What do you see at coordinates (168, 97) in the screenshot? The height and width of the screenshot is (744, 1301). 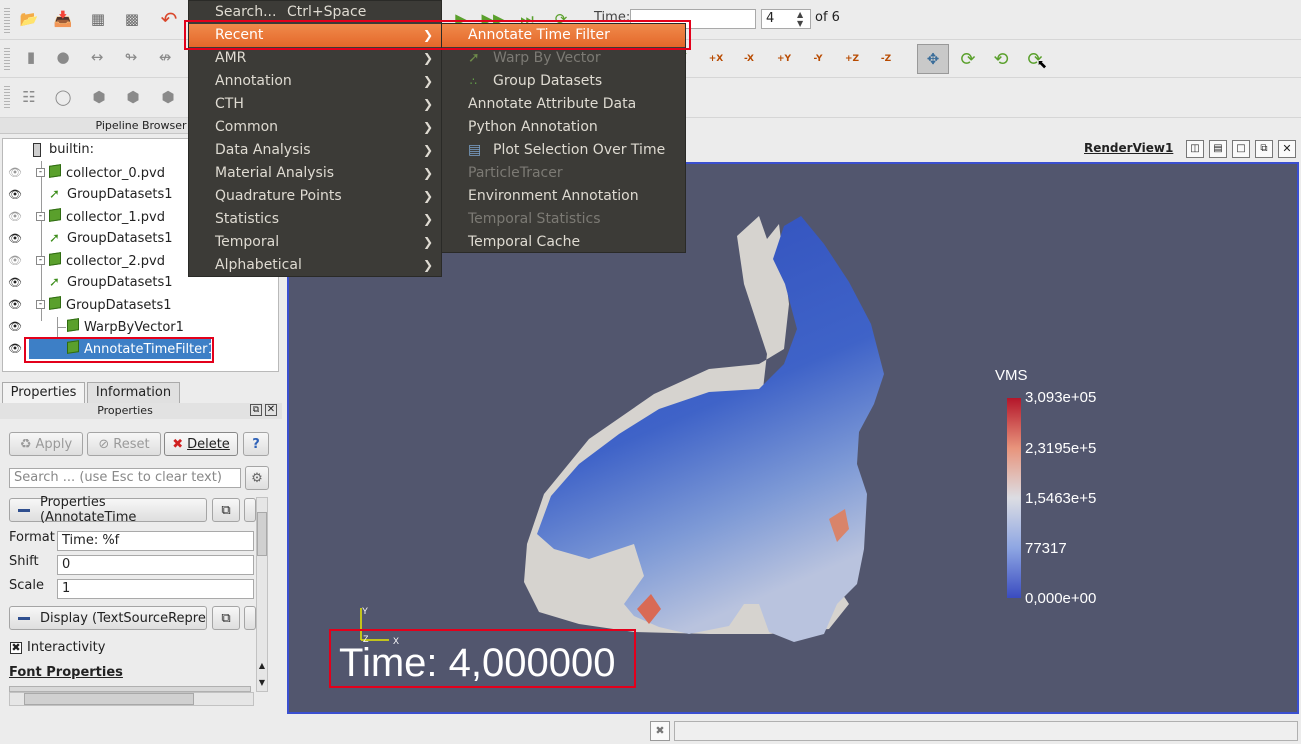 I see `threshold-icon: ⬢` at bounding box center [168, 97].